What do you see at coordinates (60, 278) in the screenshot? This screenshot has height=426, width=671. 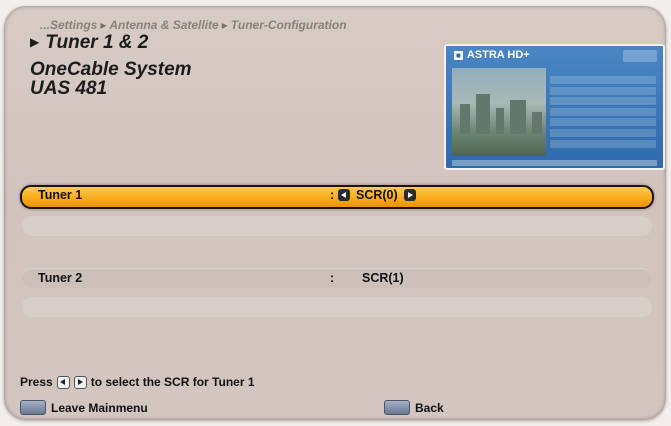 I see `setting-label-tuner2: Tuner 2` at bounding box center [60, 278].